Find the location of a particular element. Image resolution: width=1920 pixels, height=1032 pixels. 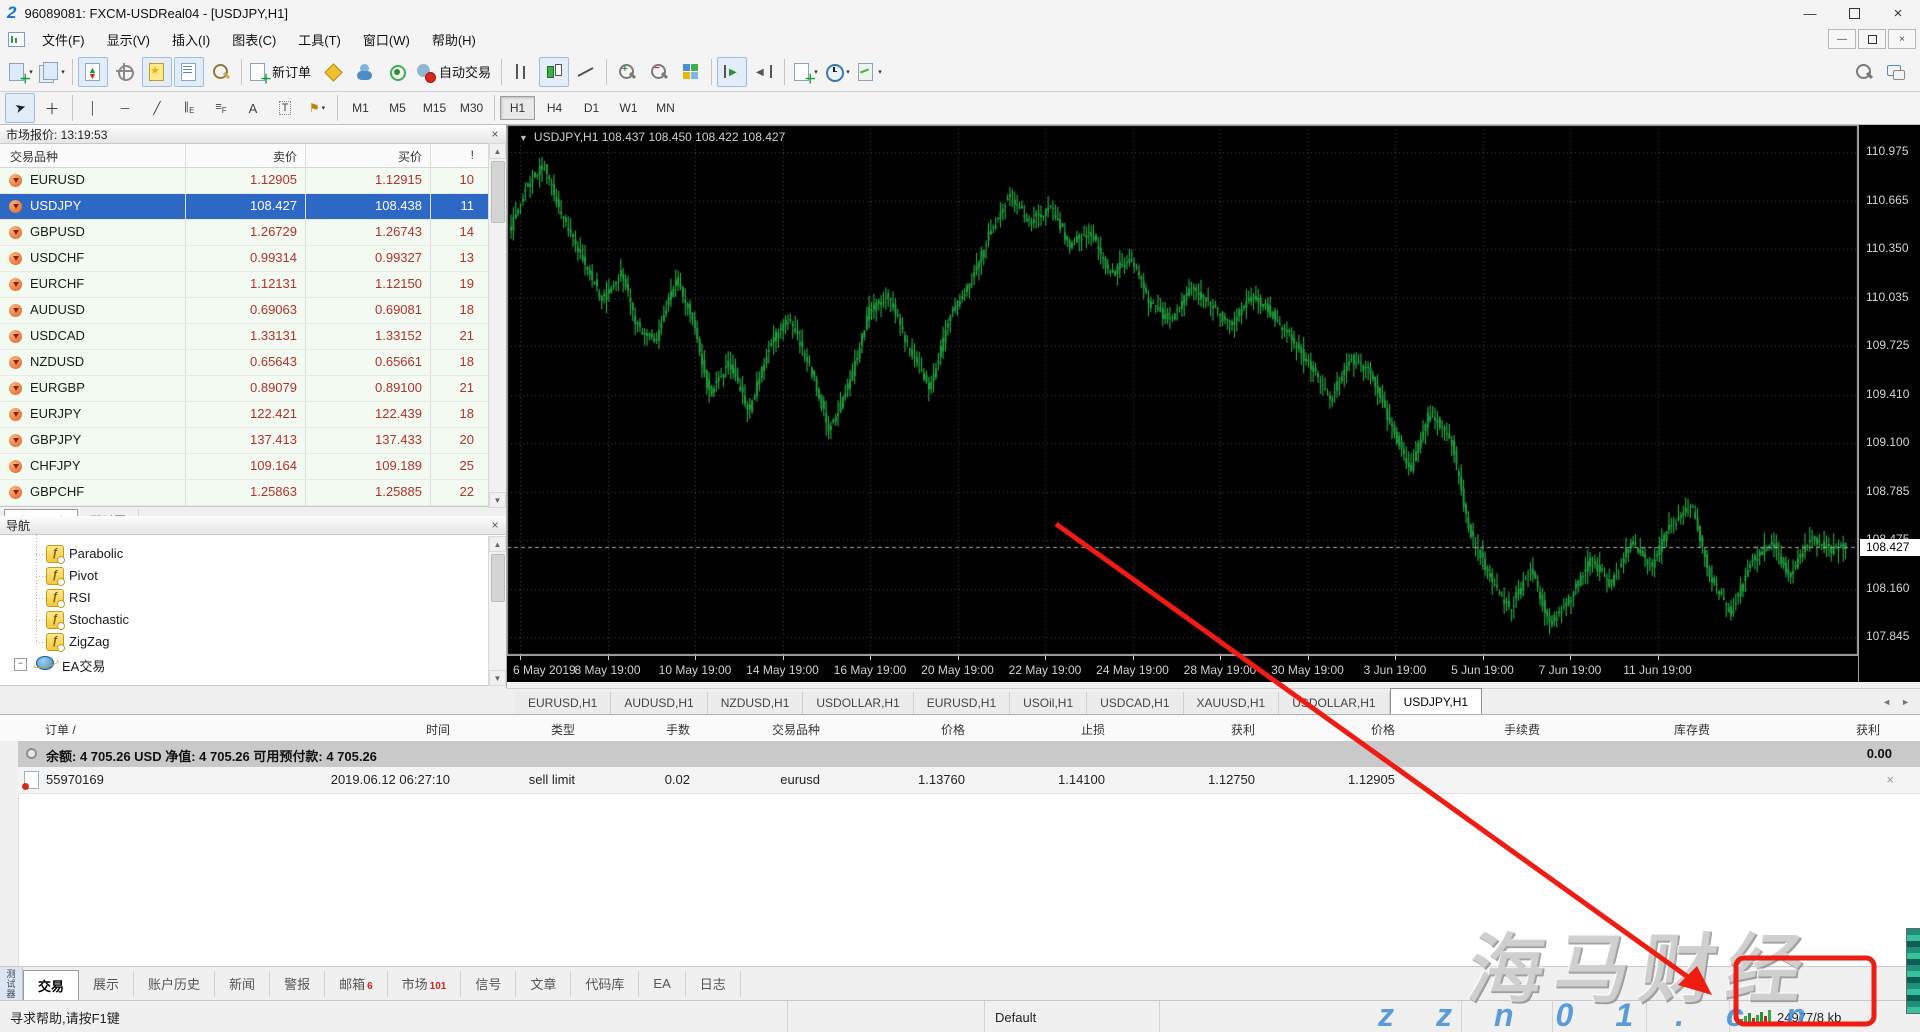

chart-tab-9: USDJPY,H1 is located at coordinates (1436, 701).